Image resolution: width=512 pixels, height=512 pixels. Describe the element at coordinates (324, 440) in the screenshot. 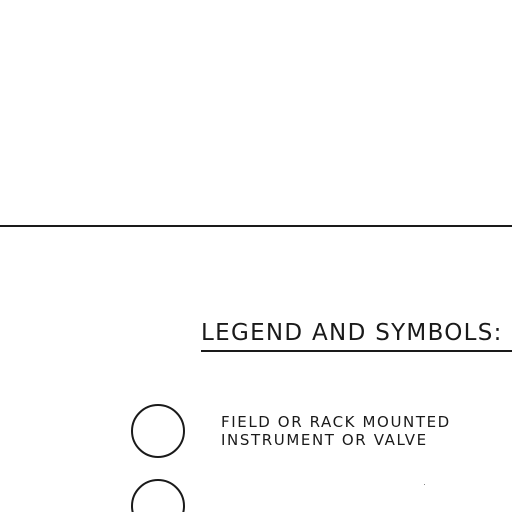

I see `field-instrument-description-line-2: INSTRUMENT OR VALVE` at that location.